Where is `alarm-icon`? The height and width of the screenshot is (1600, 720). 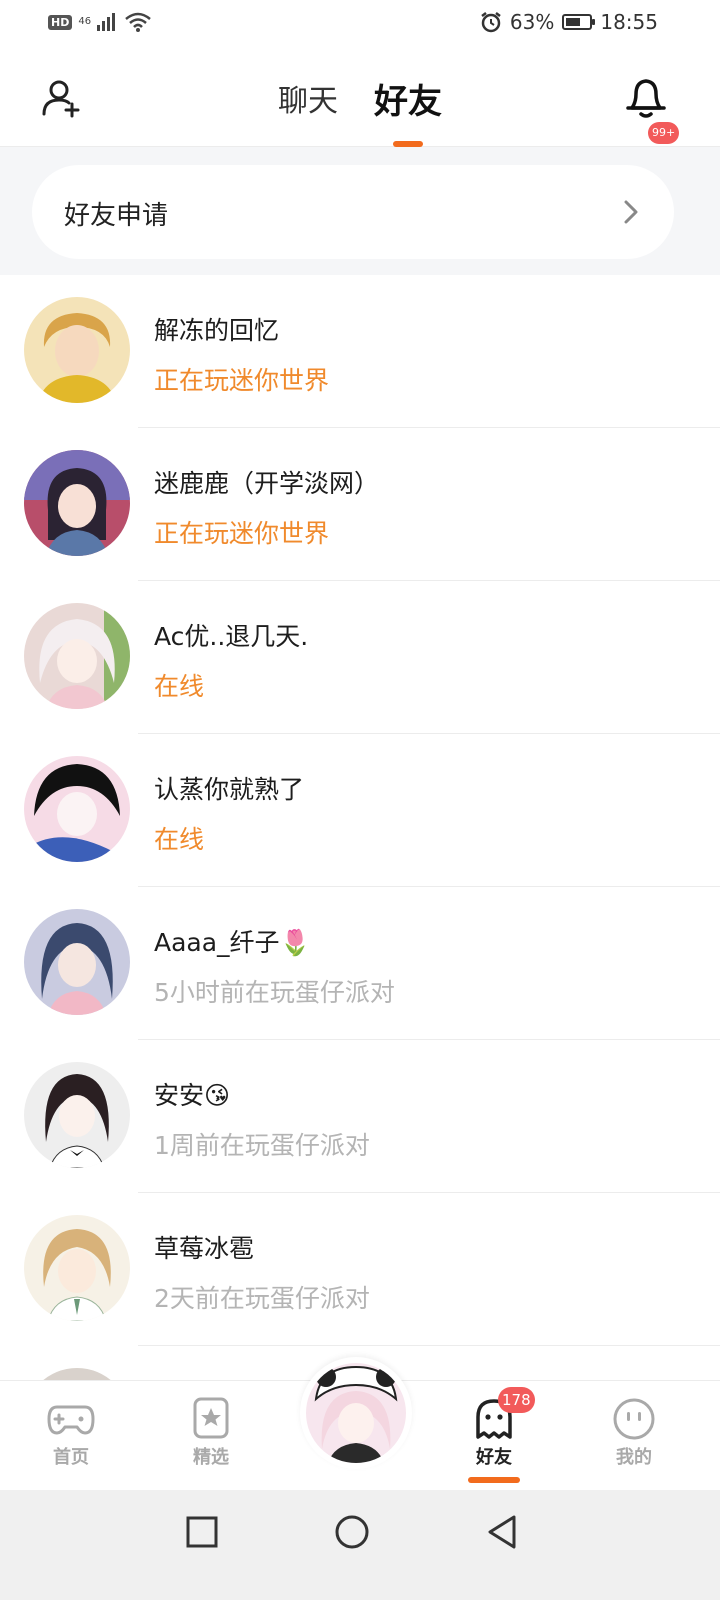 alarm-icon is located at coordinates (491, 22).